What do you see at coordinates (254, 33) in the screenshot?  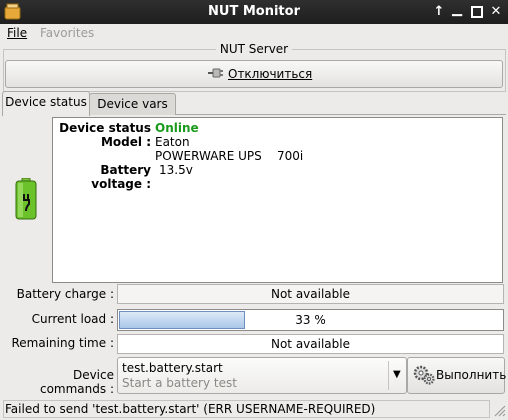 I see `menu-bar: File Favorites` at bounding box center [254, 33].